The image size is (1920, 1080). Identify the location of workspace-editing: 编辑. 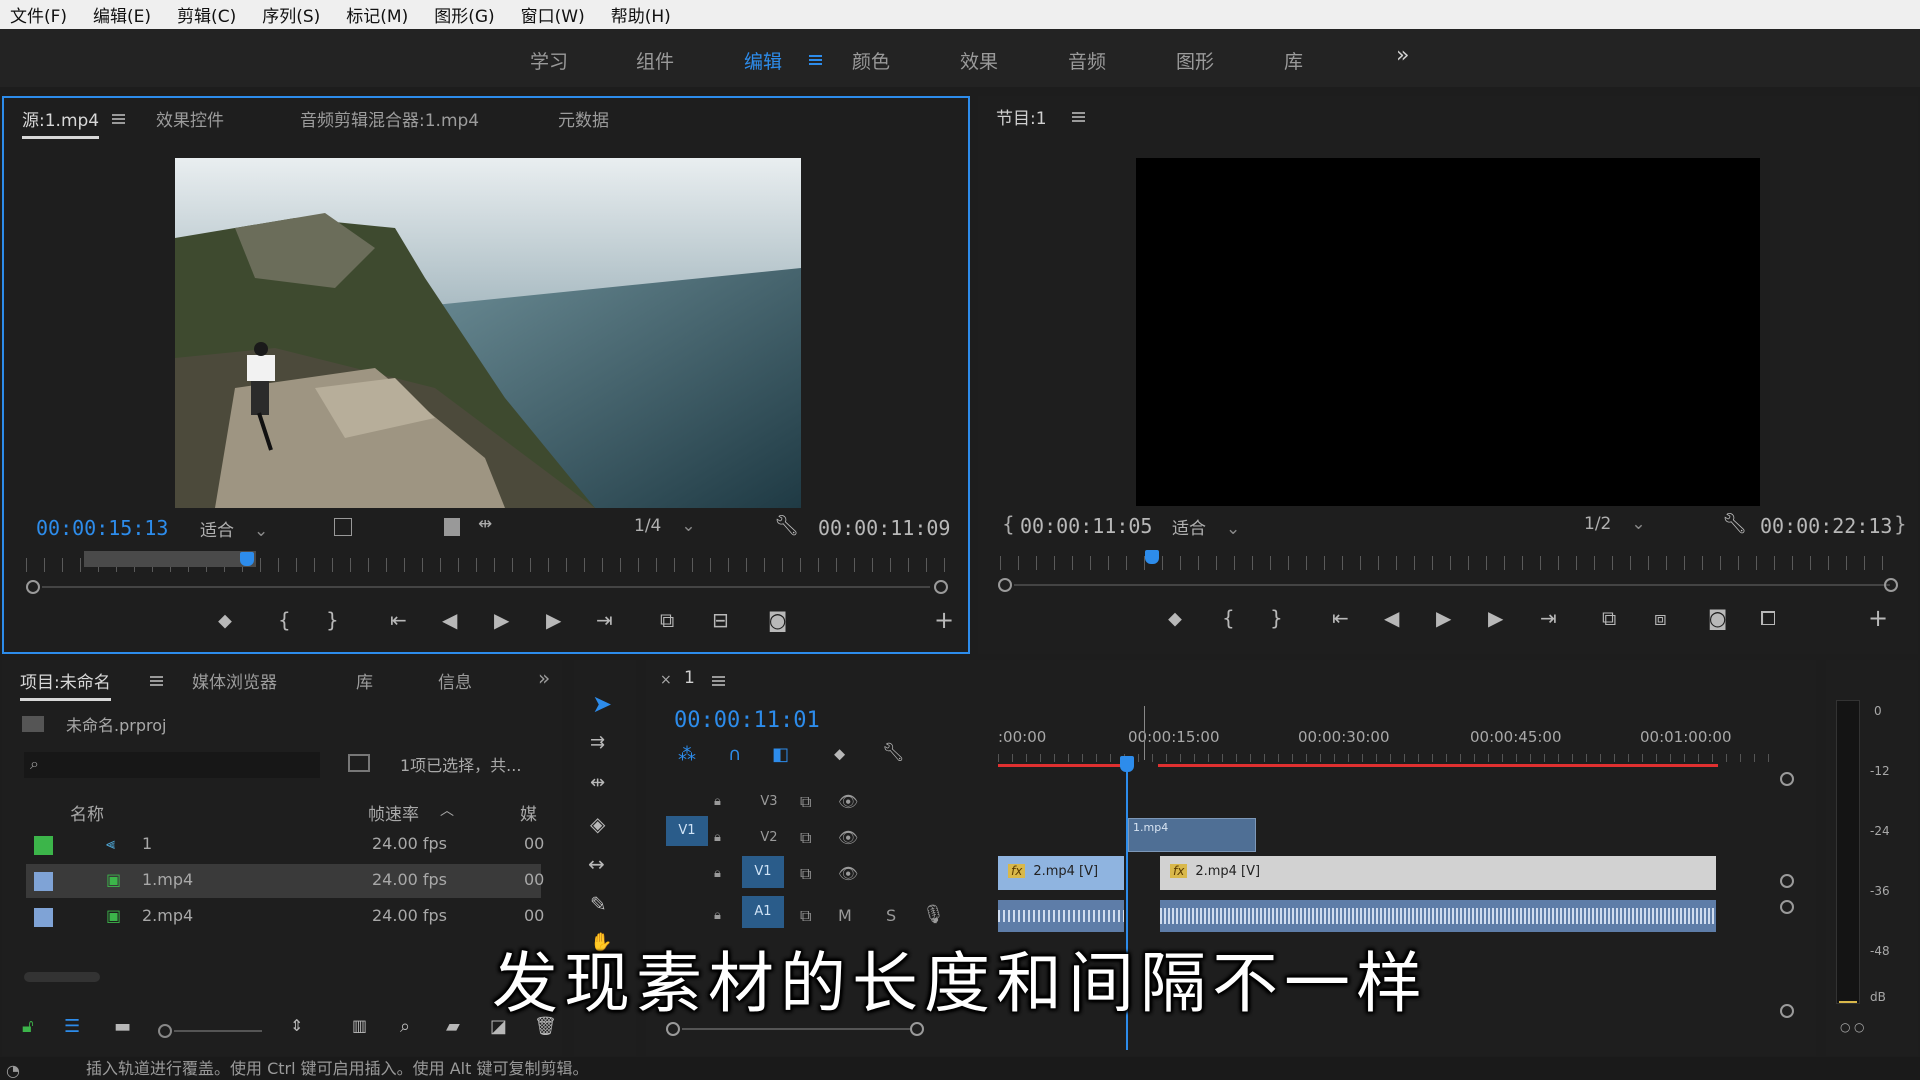
(763, 60).